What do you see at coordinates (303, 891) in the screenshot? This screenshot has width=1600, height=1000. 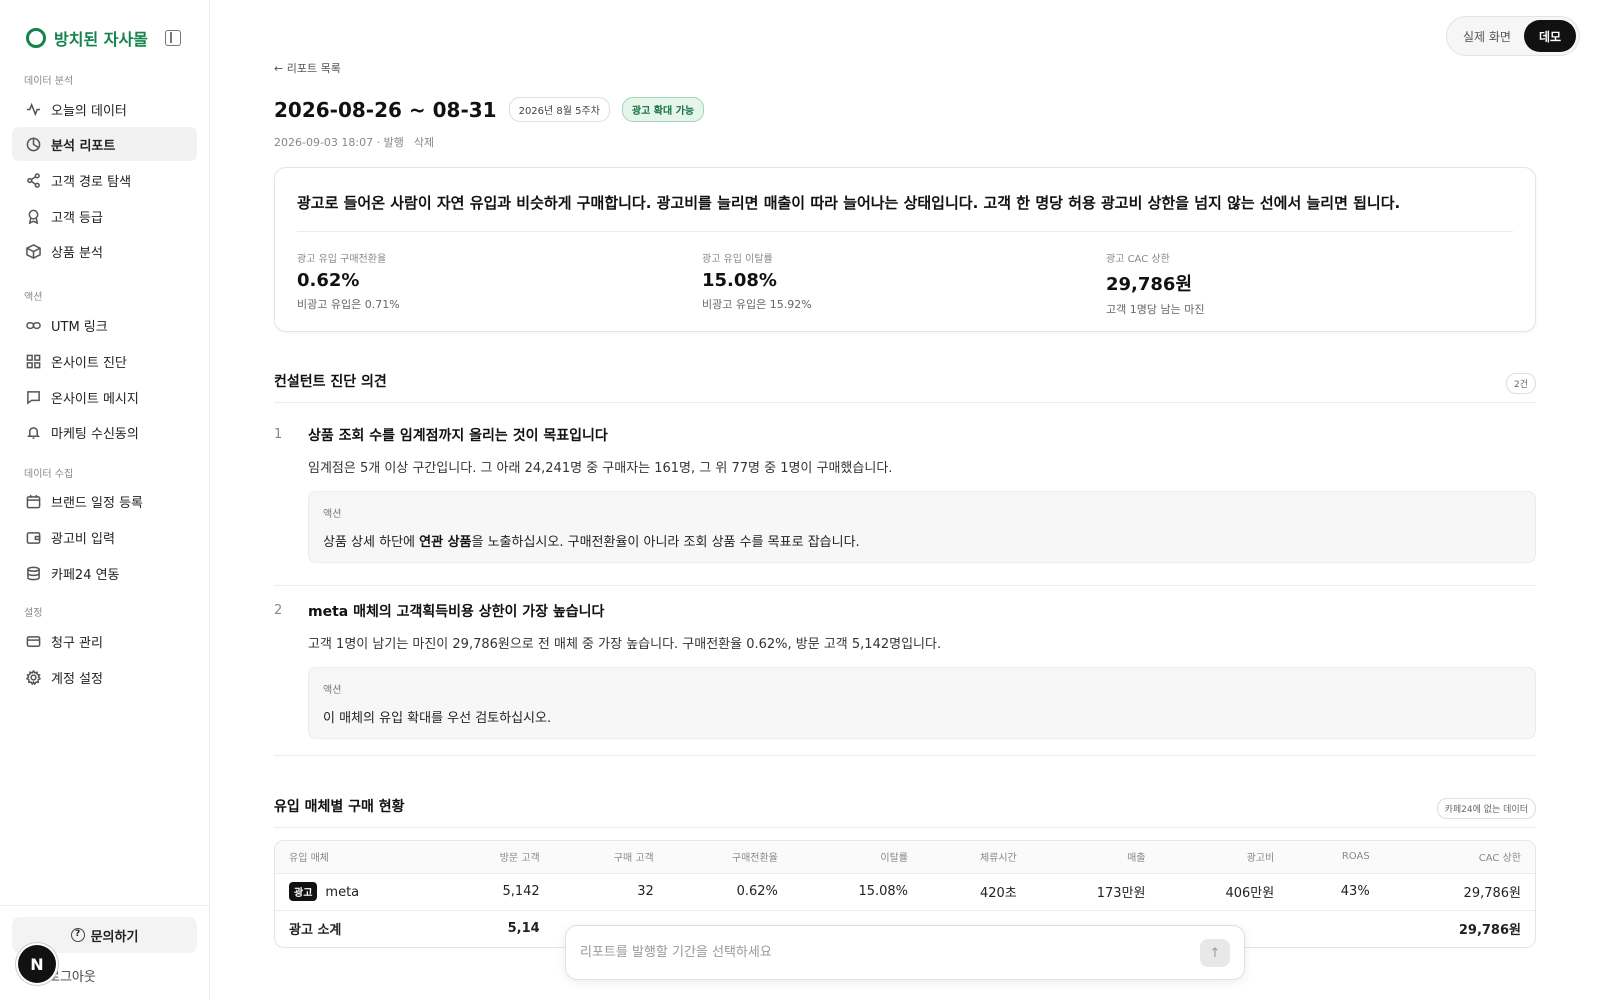 I see `ad-tag-badge: 광고` at bounding box center [303, 891].